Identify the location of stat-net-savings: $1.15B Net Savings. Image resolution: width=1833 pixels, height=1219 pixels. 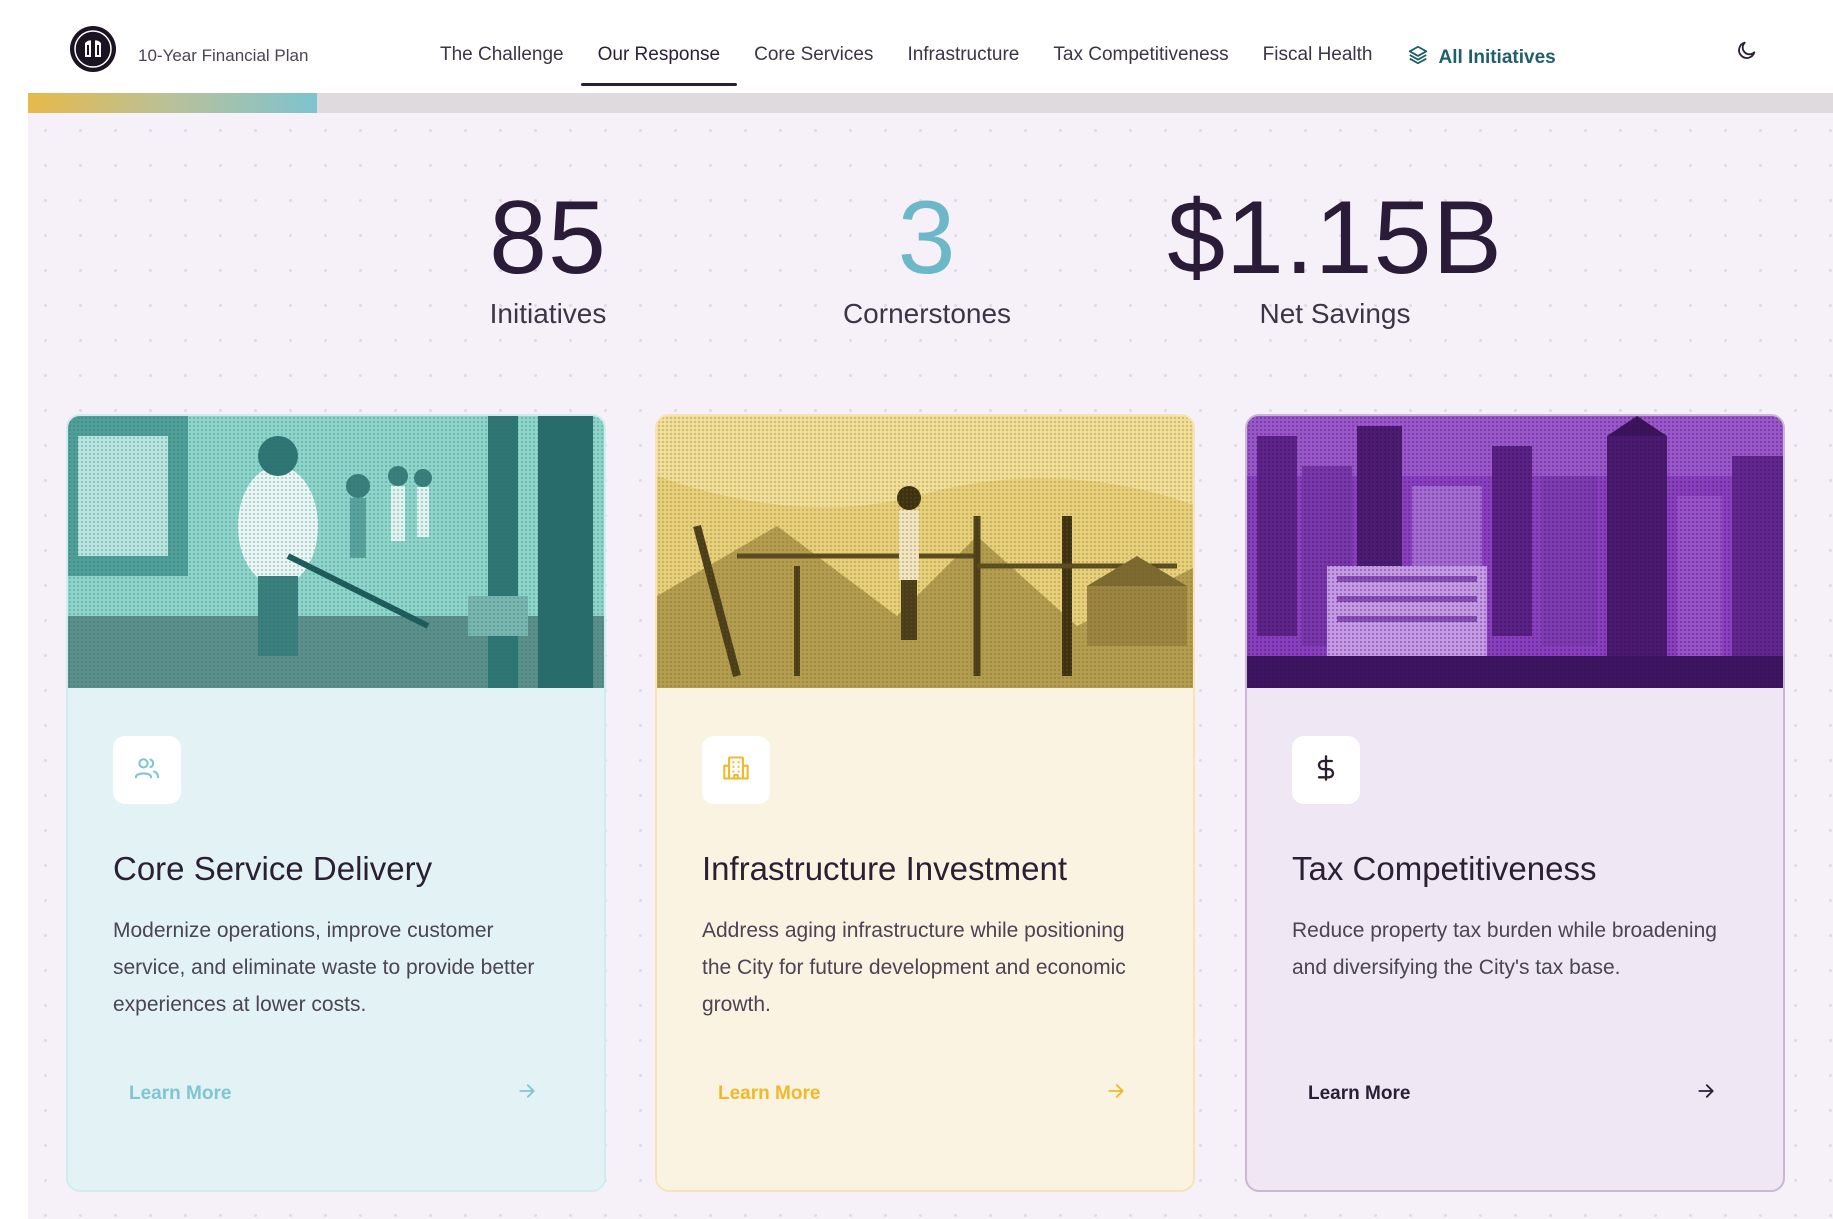
(1335, 258).